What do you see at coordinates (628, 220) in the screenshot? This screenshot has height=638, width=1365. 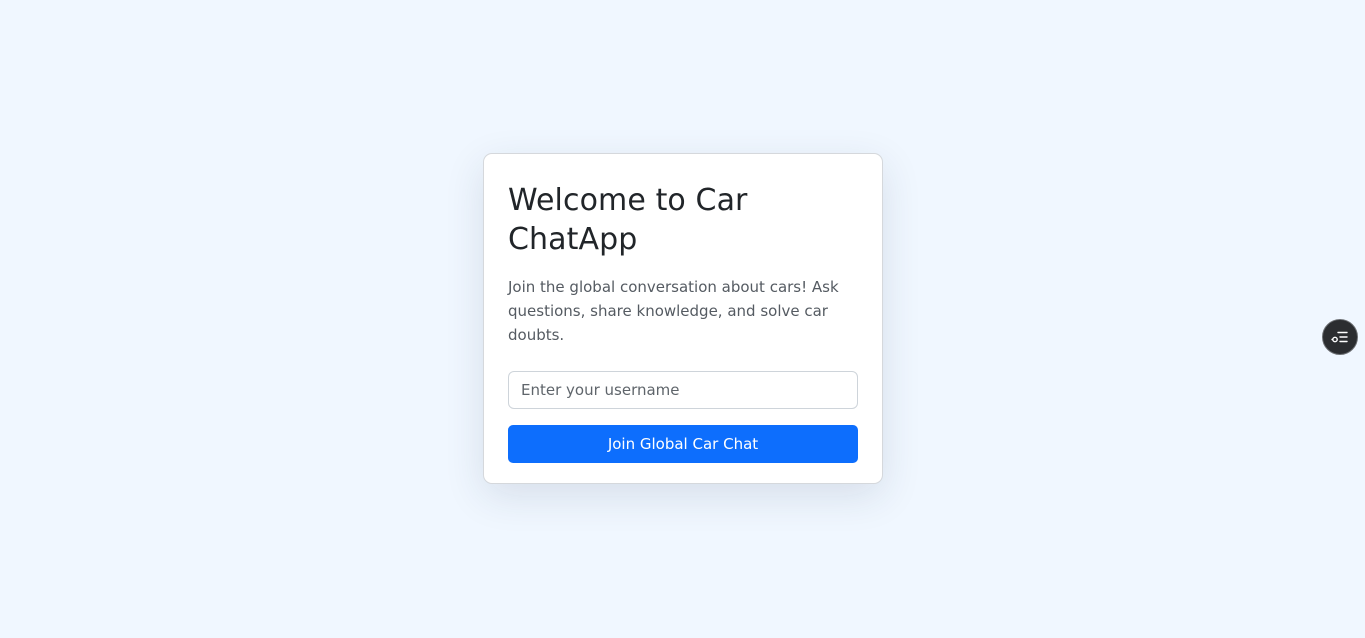 I see `page-title: Welcome to Car ChatApp` at bounding box center [628, 220].